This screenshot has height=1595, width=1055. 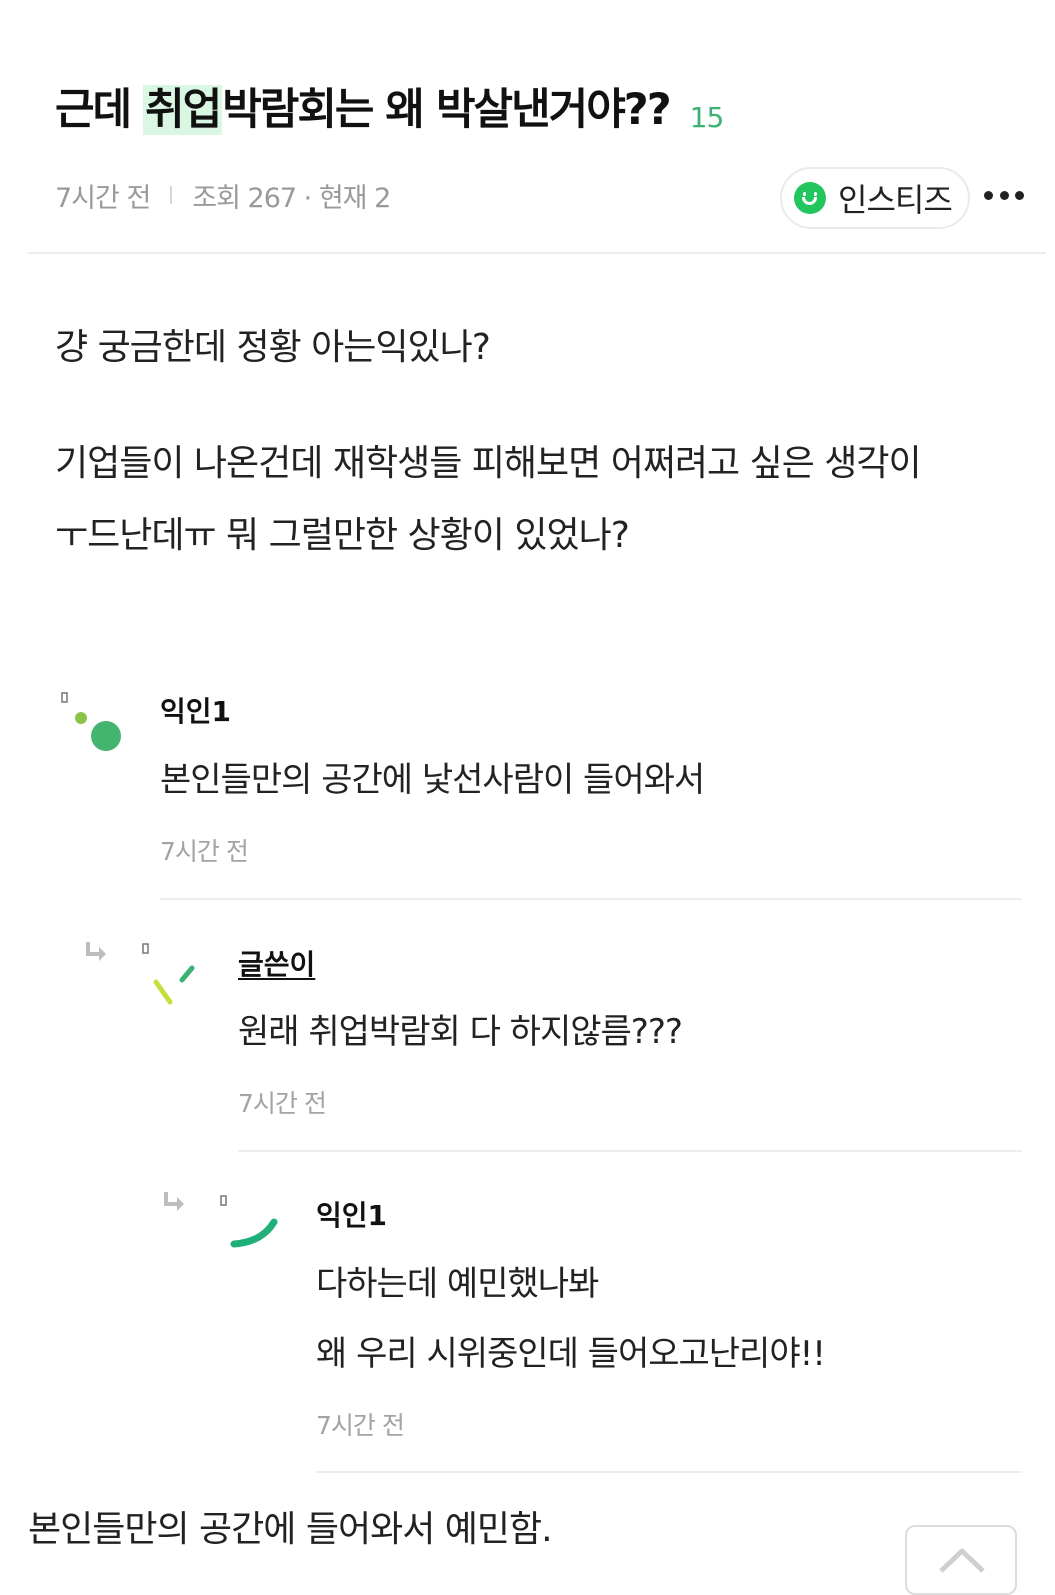 What do you see at coordinates (182, 110) in the screenshot?
I see `title-highlight: 취업` at bounding box center [182, 110].